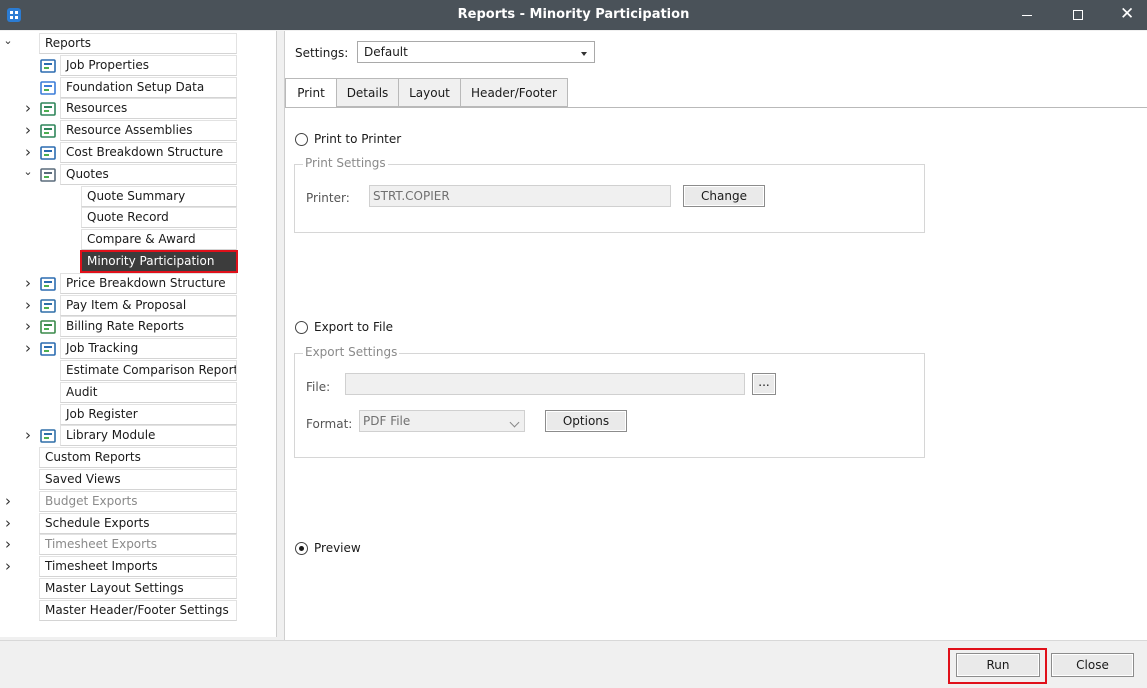  What do you see at coordinates (573, 14) in the screenshot?
I see `window-title: Reports - Minority Participation` at bounding box center [573, 14].